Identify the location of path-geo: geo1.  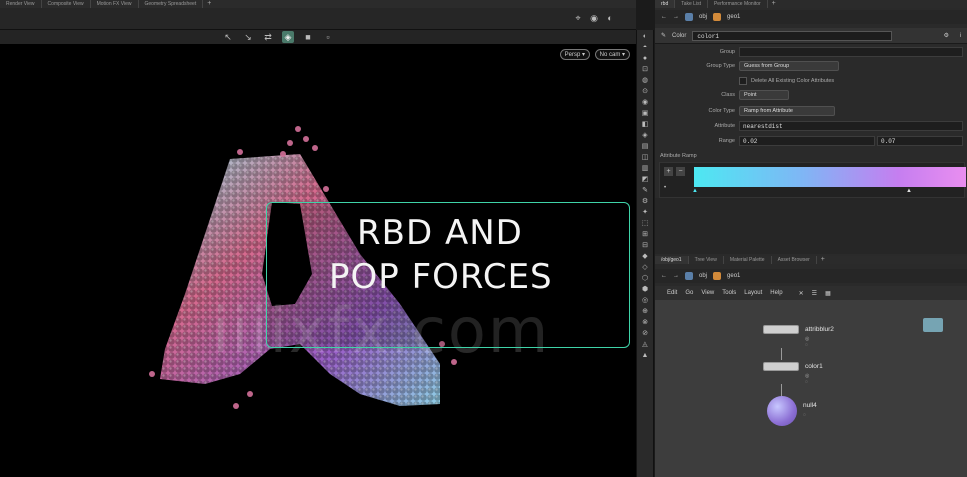
(733, 17).